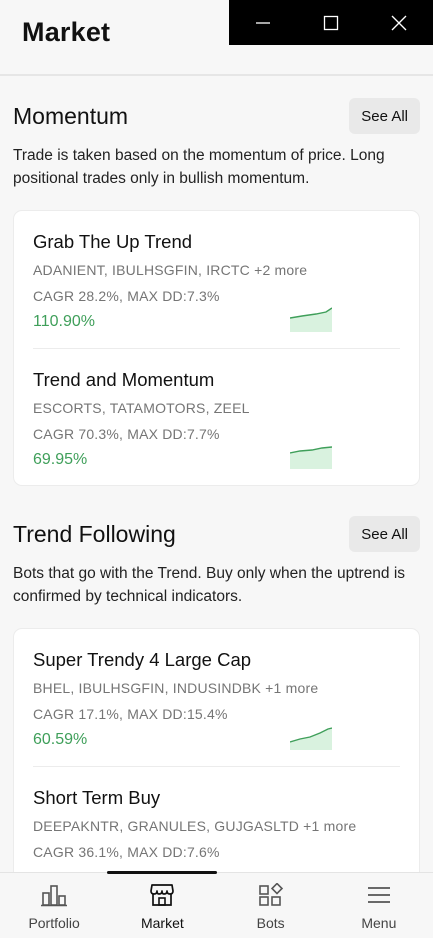 The width and height of the screenshot is (433, 938). I want to click on nav-item-bots: Bots, so click(271, 905).